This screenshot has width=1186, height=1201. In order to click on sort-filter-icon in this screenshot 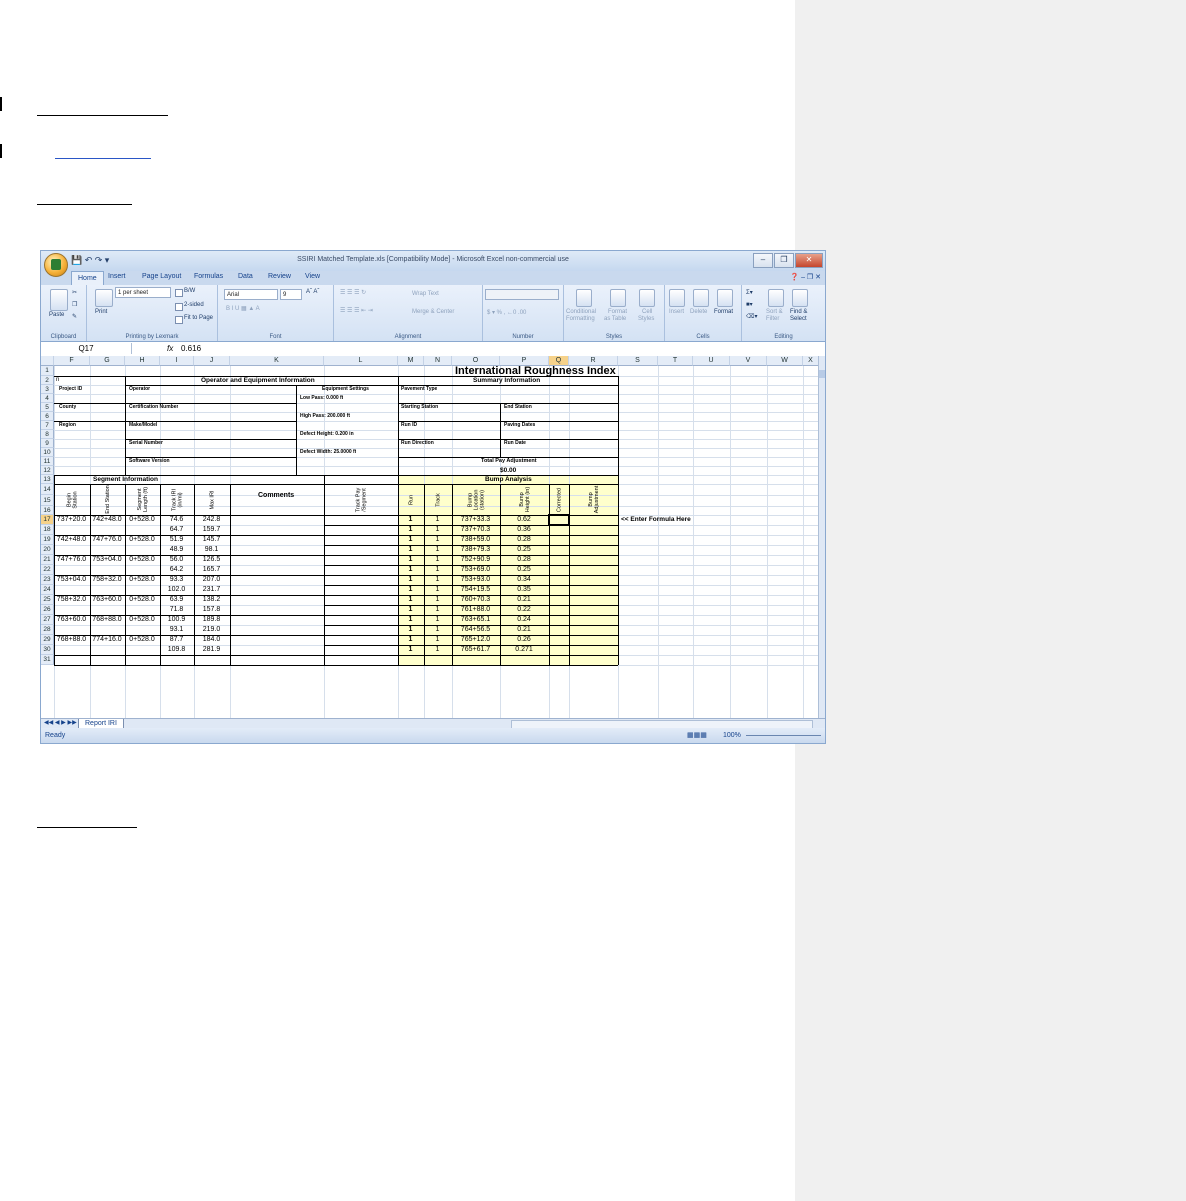, I will do `click(776, 298)`.